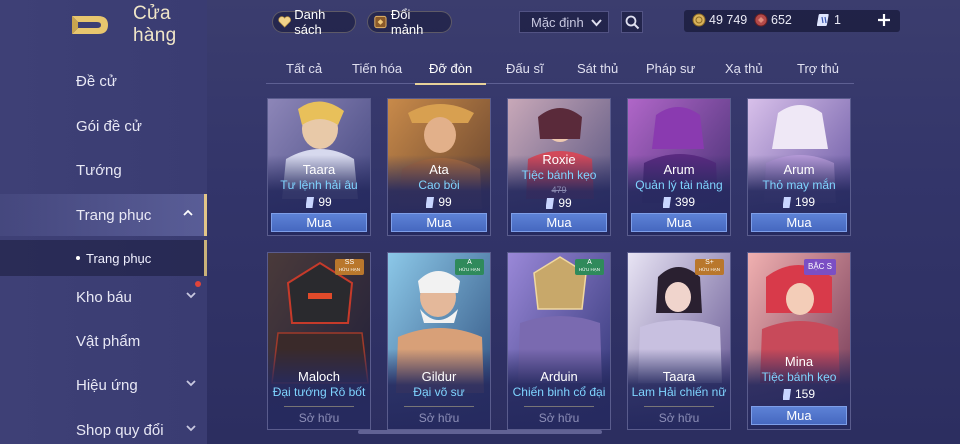 This screenshot has height=444, width=960. Describe the element at coordinates (679, 167) in the screenshot. I see `skin-card: Arum Quản lý tài năng 399 Mua` at that location.